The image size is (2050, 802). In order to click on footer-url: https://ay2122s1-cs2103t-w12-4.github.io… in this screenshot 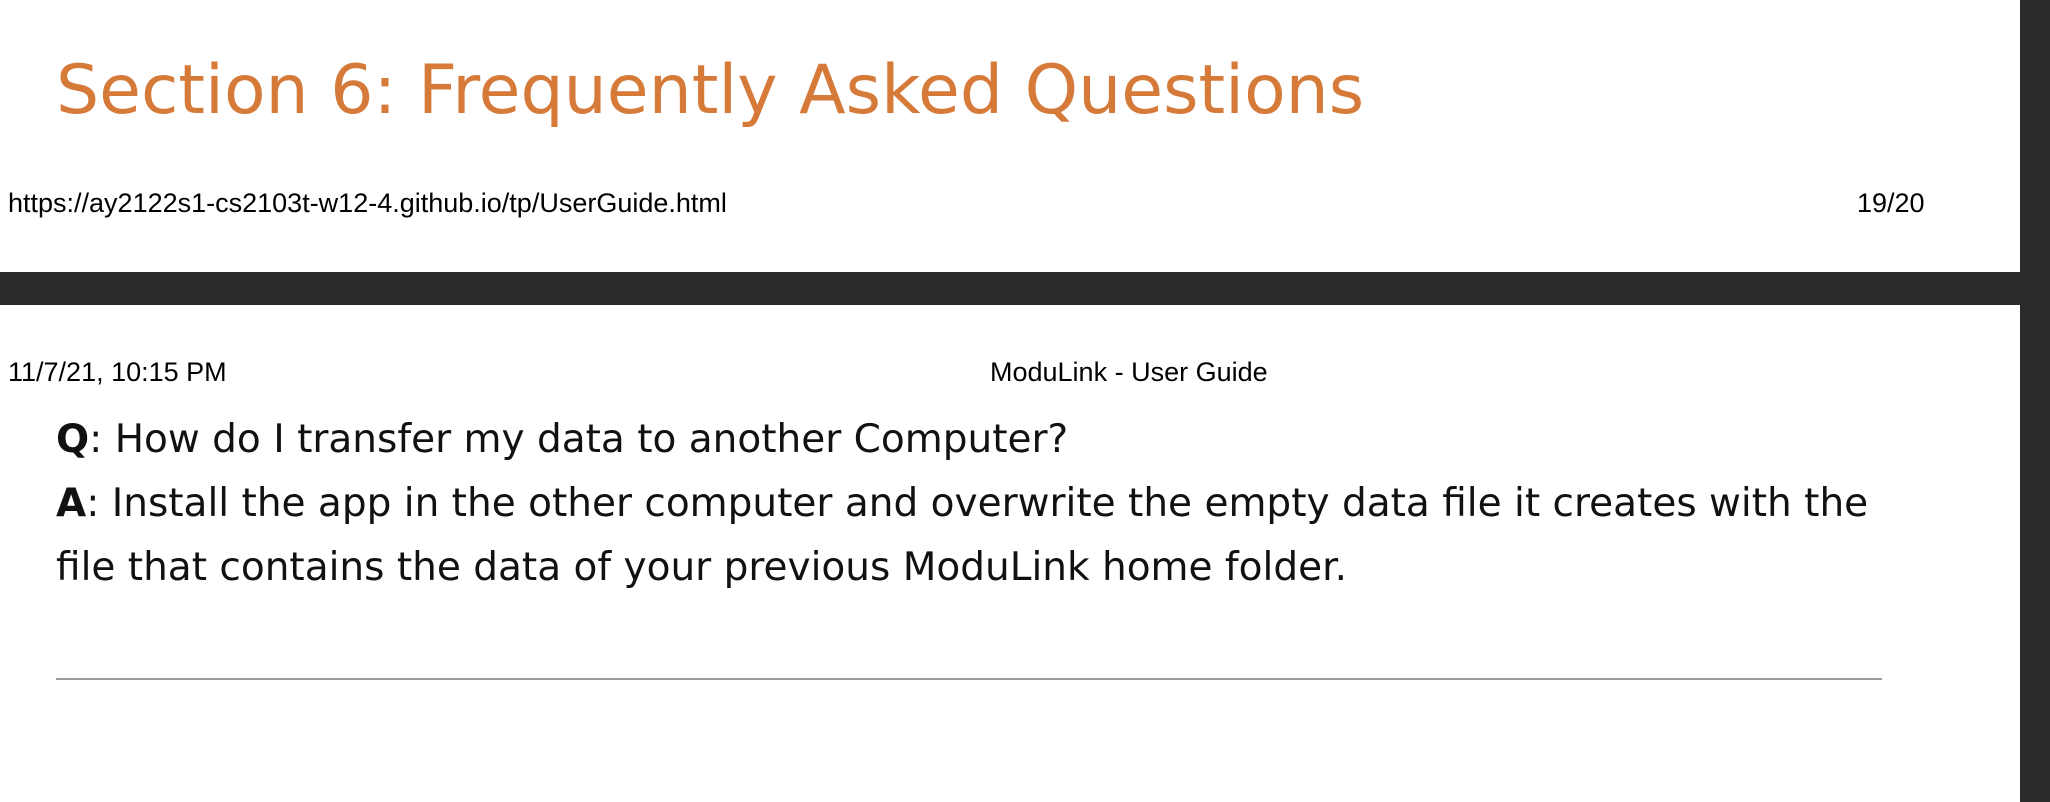, I will do `click(367, 203)`.